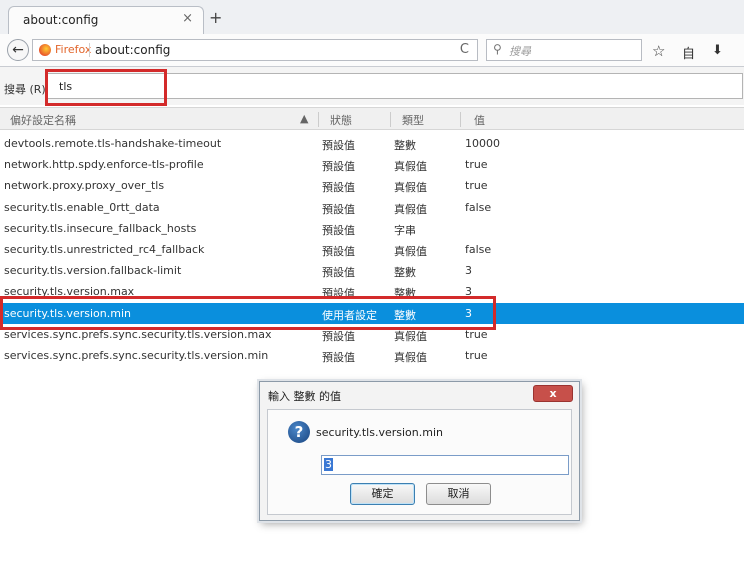  I want to click on pref-name: security.tls.unrestricted_rc4_fallback, so click(104, 249).